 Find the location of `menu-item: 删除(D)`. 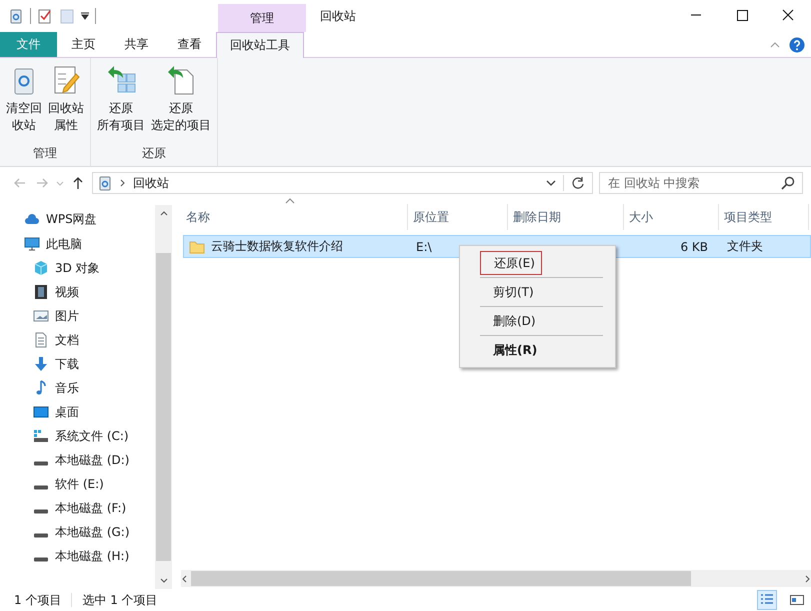

menu-item: 删除(D) is located at coordinates (511, 321).